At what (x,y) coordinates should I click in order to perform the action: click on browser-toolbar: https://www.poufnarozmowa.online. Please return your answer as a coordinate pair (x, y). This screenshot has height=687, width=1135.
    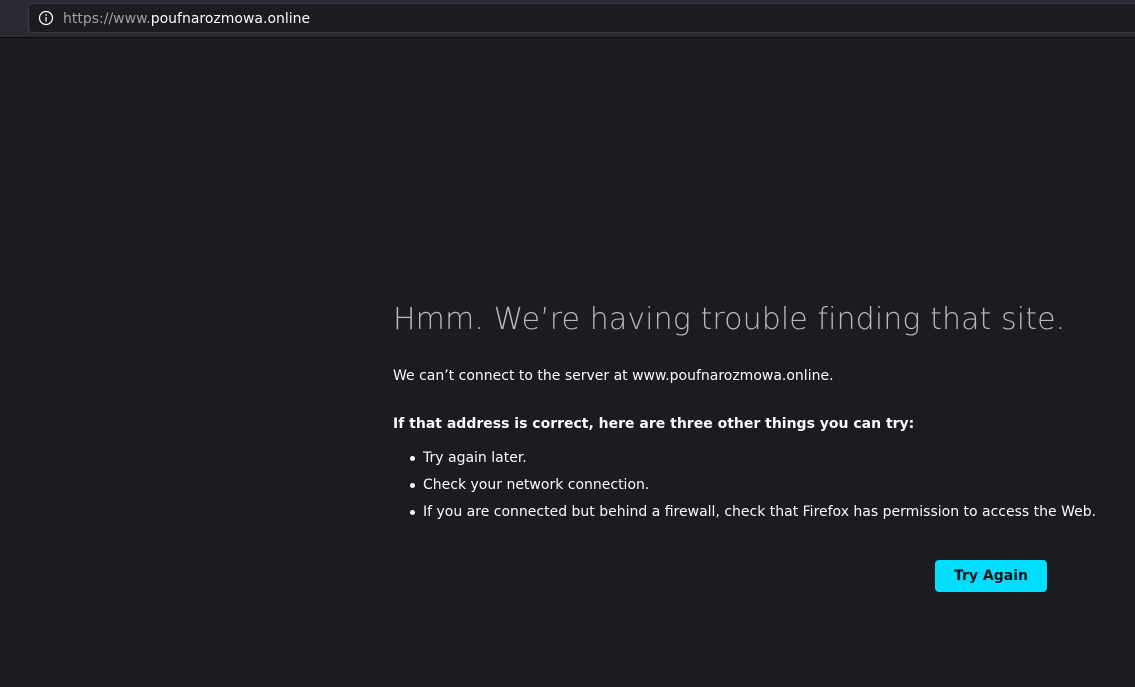
    Looking at the image, I should click on (567, 19).